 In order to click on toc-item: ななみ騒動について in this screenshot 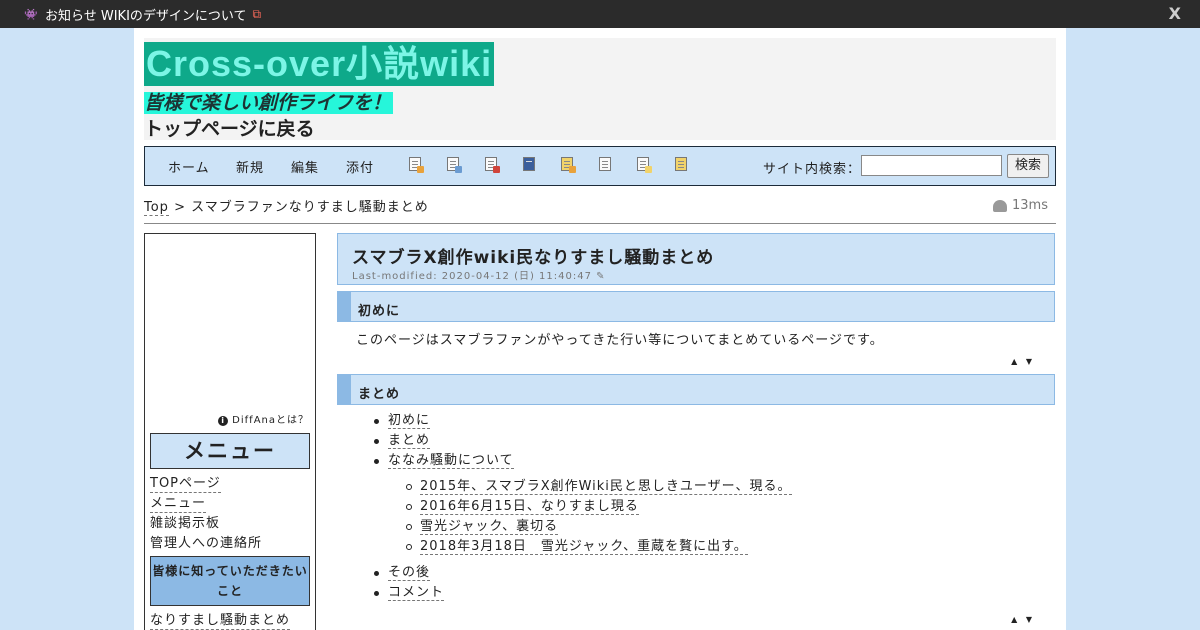, I will do `click(444, 461)`.